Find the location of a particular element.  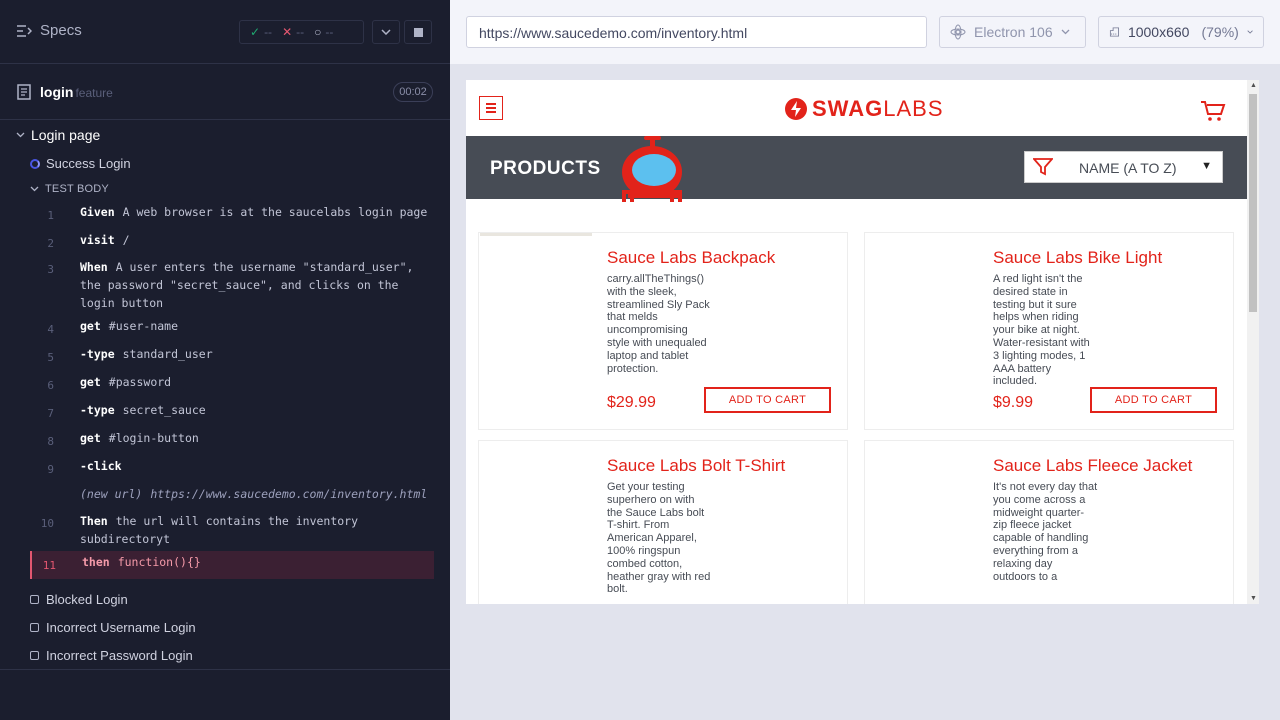

command-row: 2 visit / is located at coordinates (232, 243).